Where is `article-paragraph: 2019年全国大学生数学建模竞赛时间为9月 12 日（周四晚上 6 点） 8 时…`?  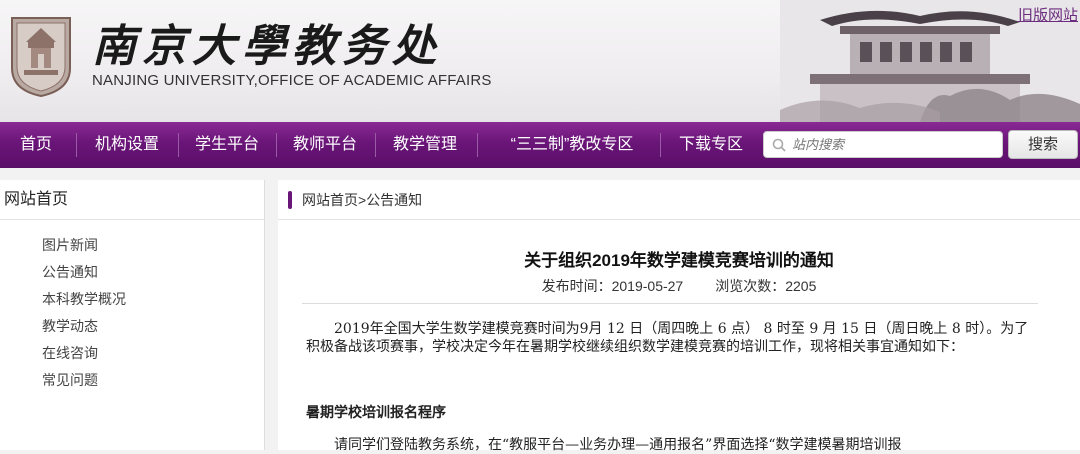 article-paragraph: 2019年全国大学生数学建模竞赛时间为9月 12 日（周四晚上 6 点） 8 时… is located at coordinates (667, 338).